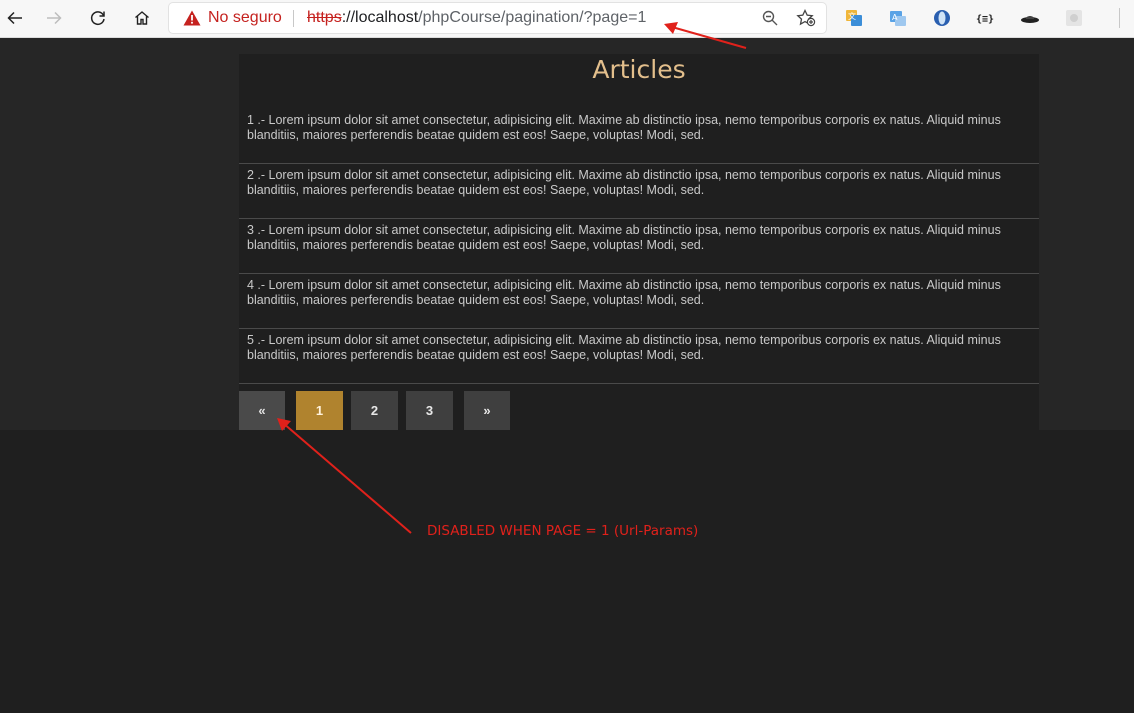  What do you see at coordinates (705, 35) in the screenshot?
I see `url-arrow` at bounding box center [705, 35].